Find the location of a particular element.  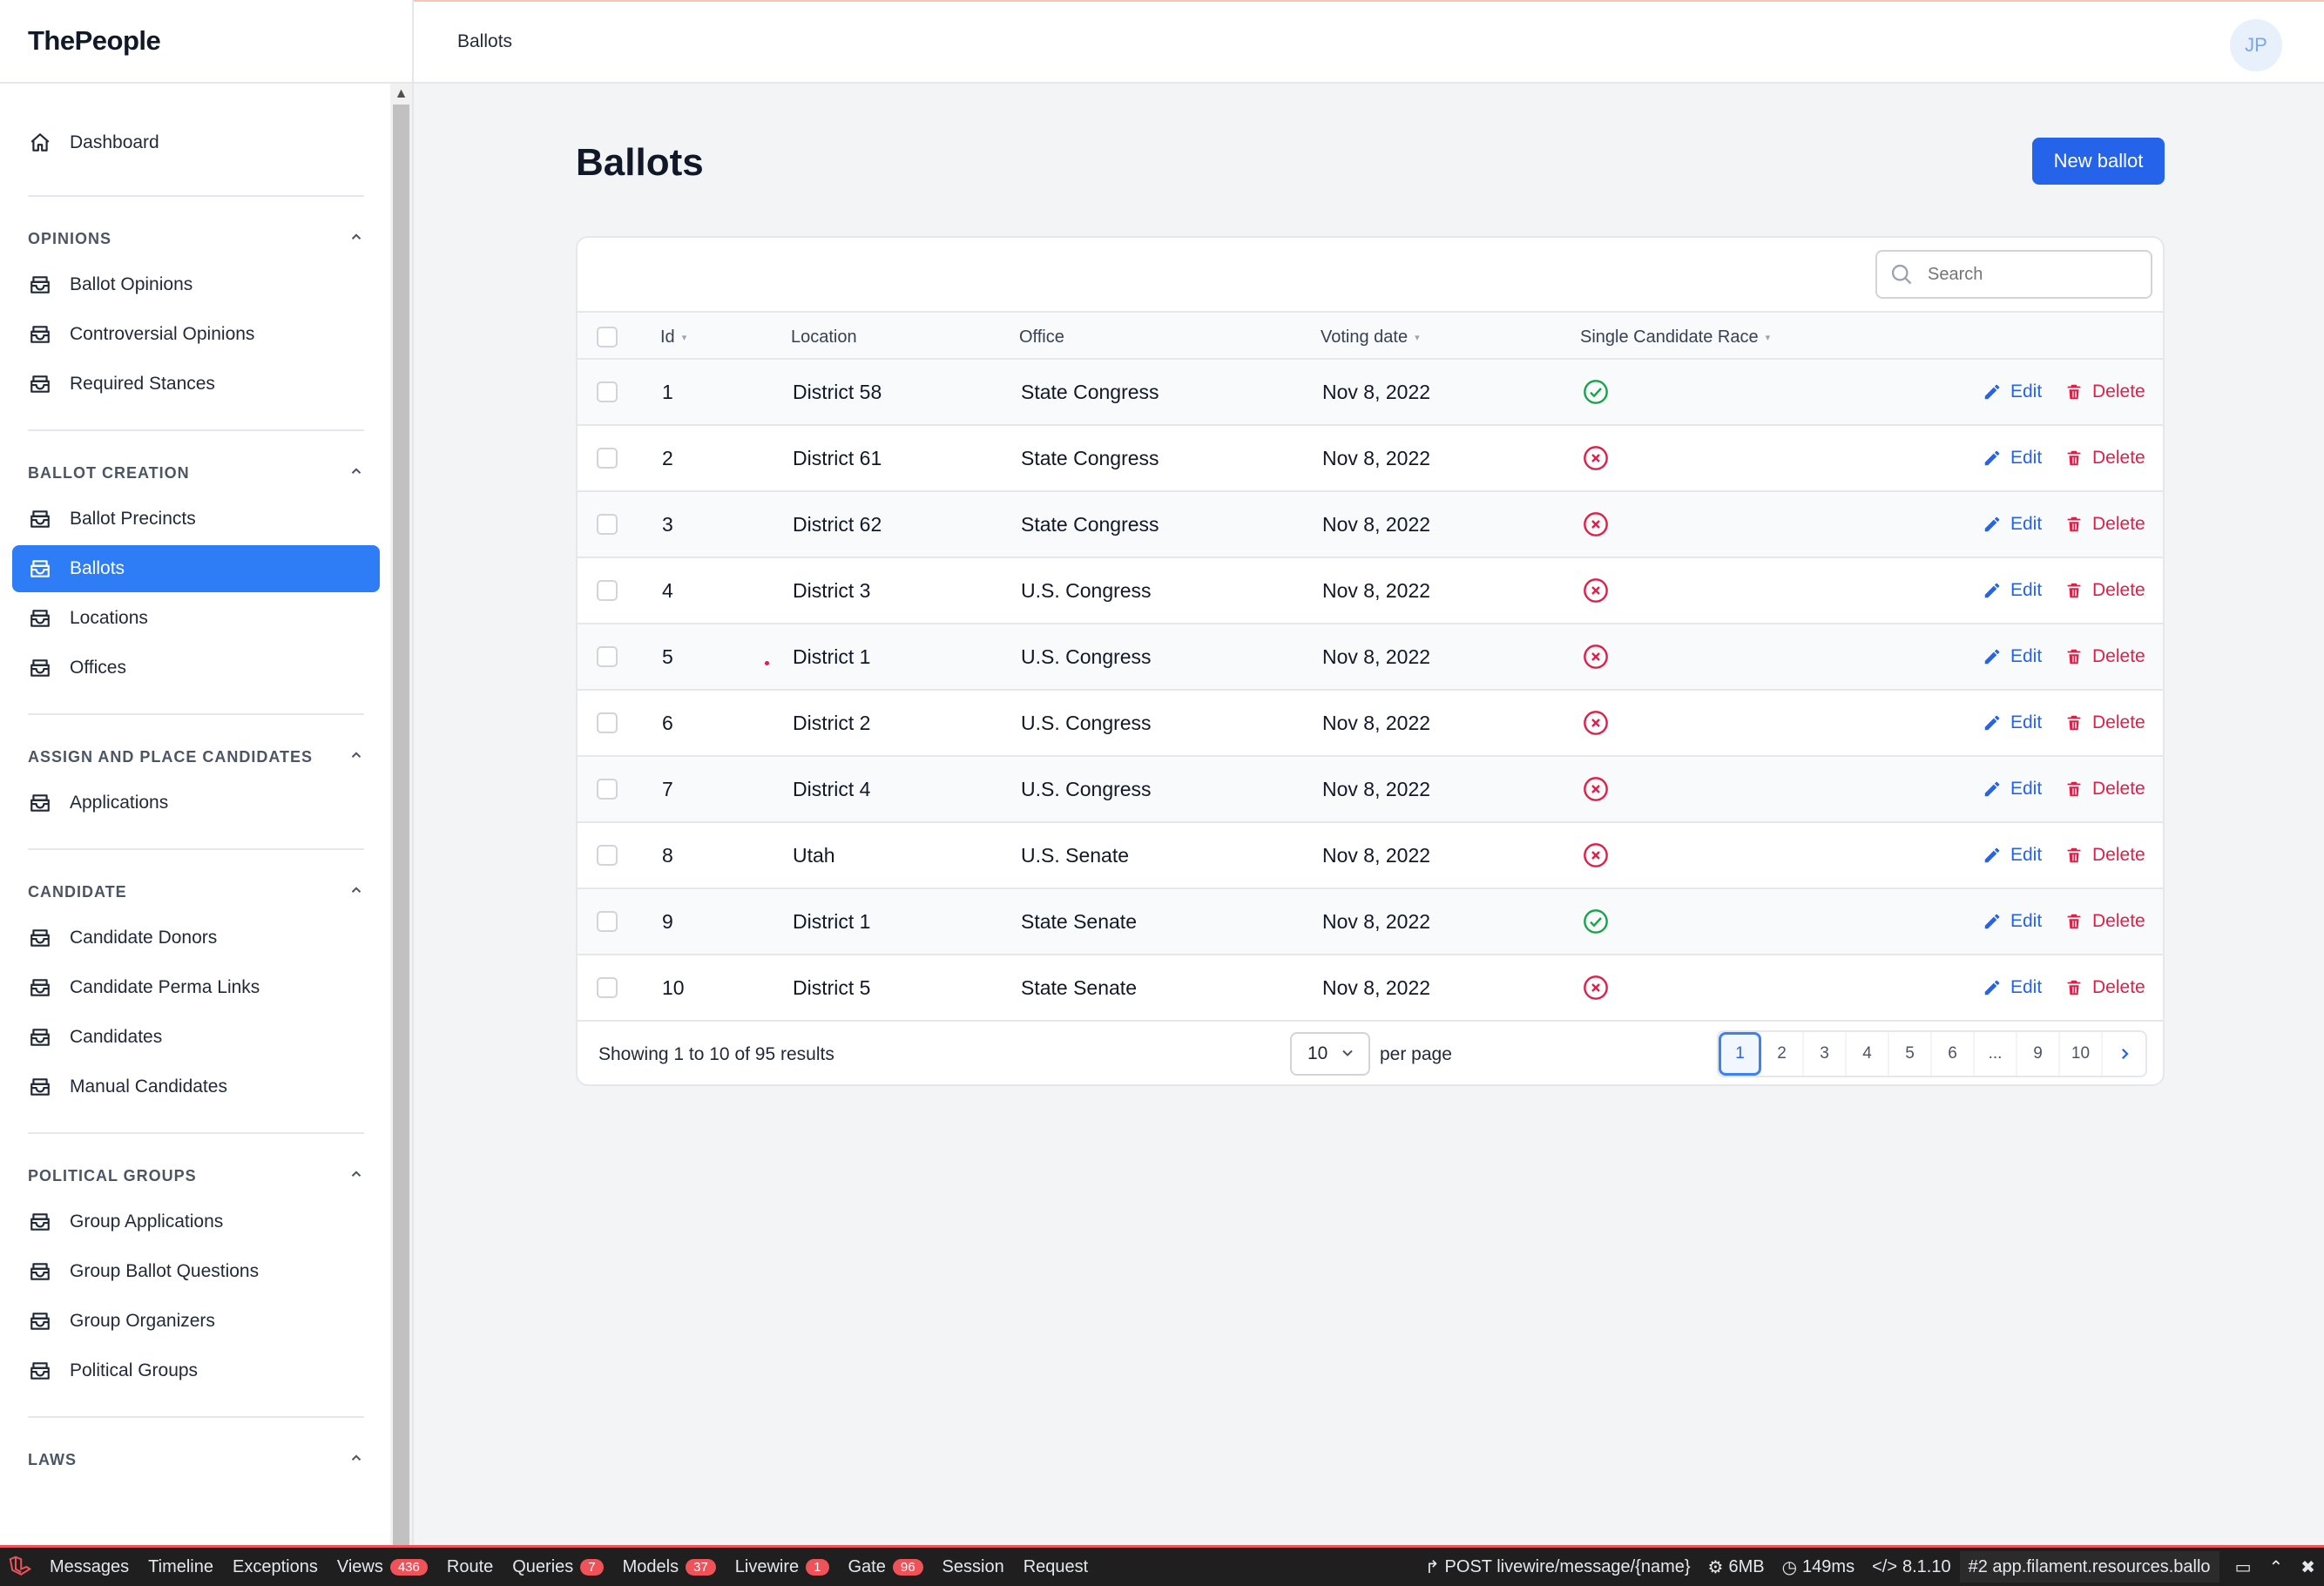

page-button: 3 is located at coordinates (1825, 1054).